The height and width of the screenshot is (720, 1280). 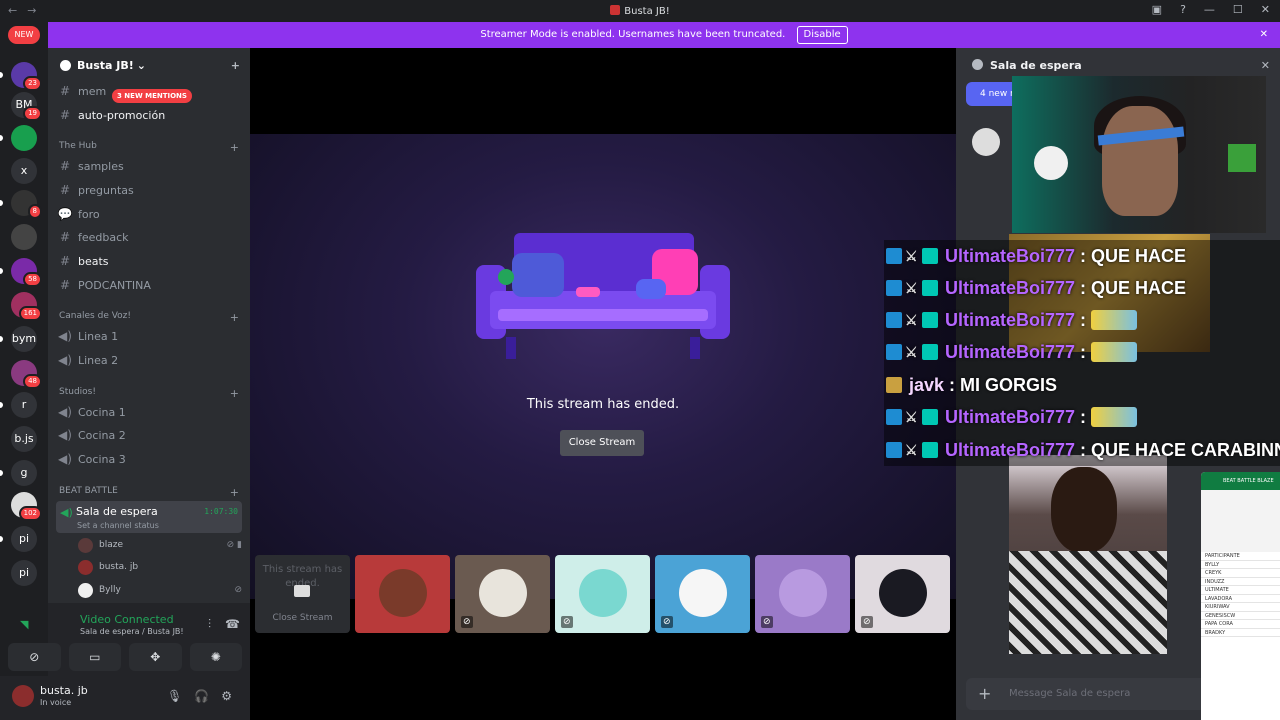 I want to click on badge-icon, so click(x=894, y=417).